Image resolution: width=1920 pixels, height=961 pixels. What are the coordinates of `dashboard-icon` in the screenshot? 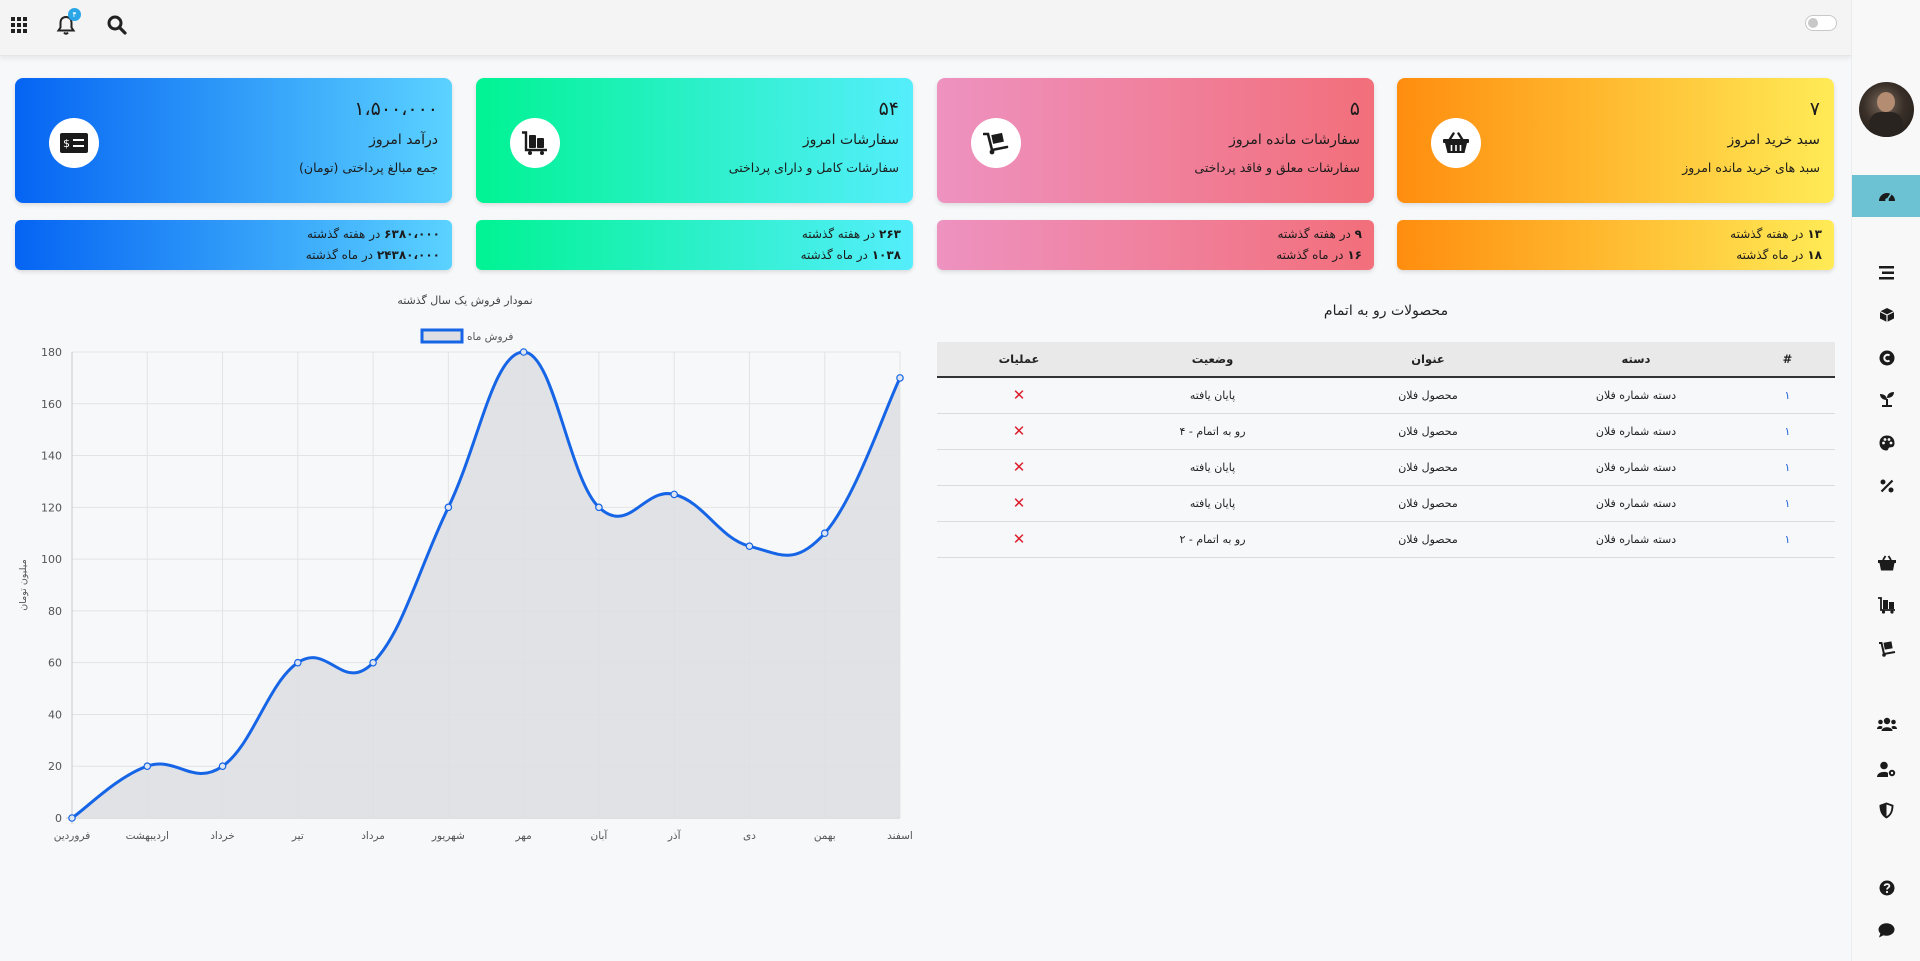 It's located at (1886, 197).